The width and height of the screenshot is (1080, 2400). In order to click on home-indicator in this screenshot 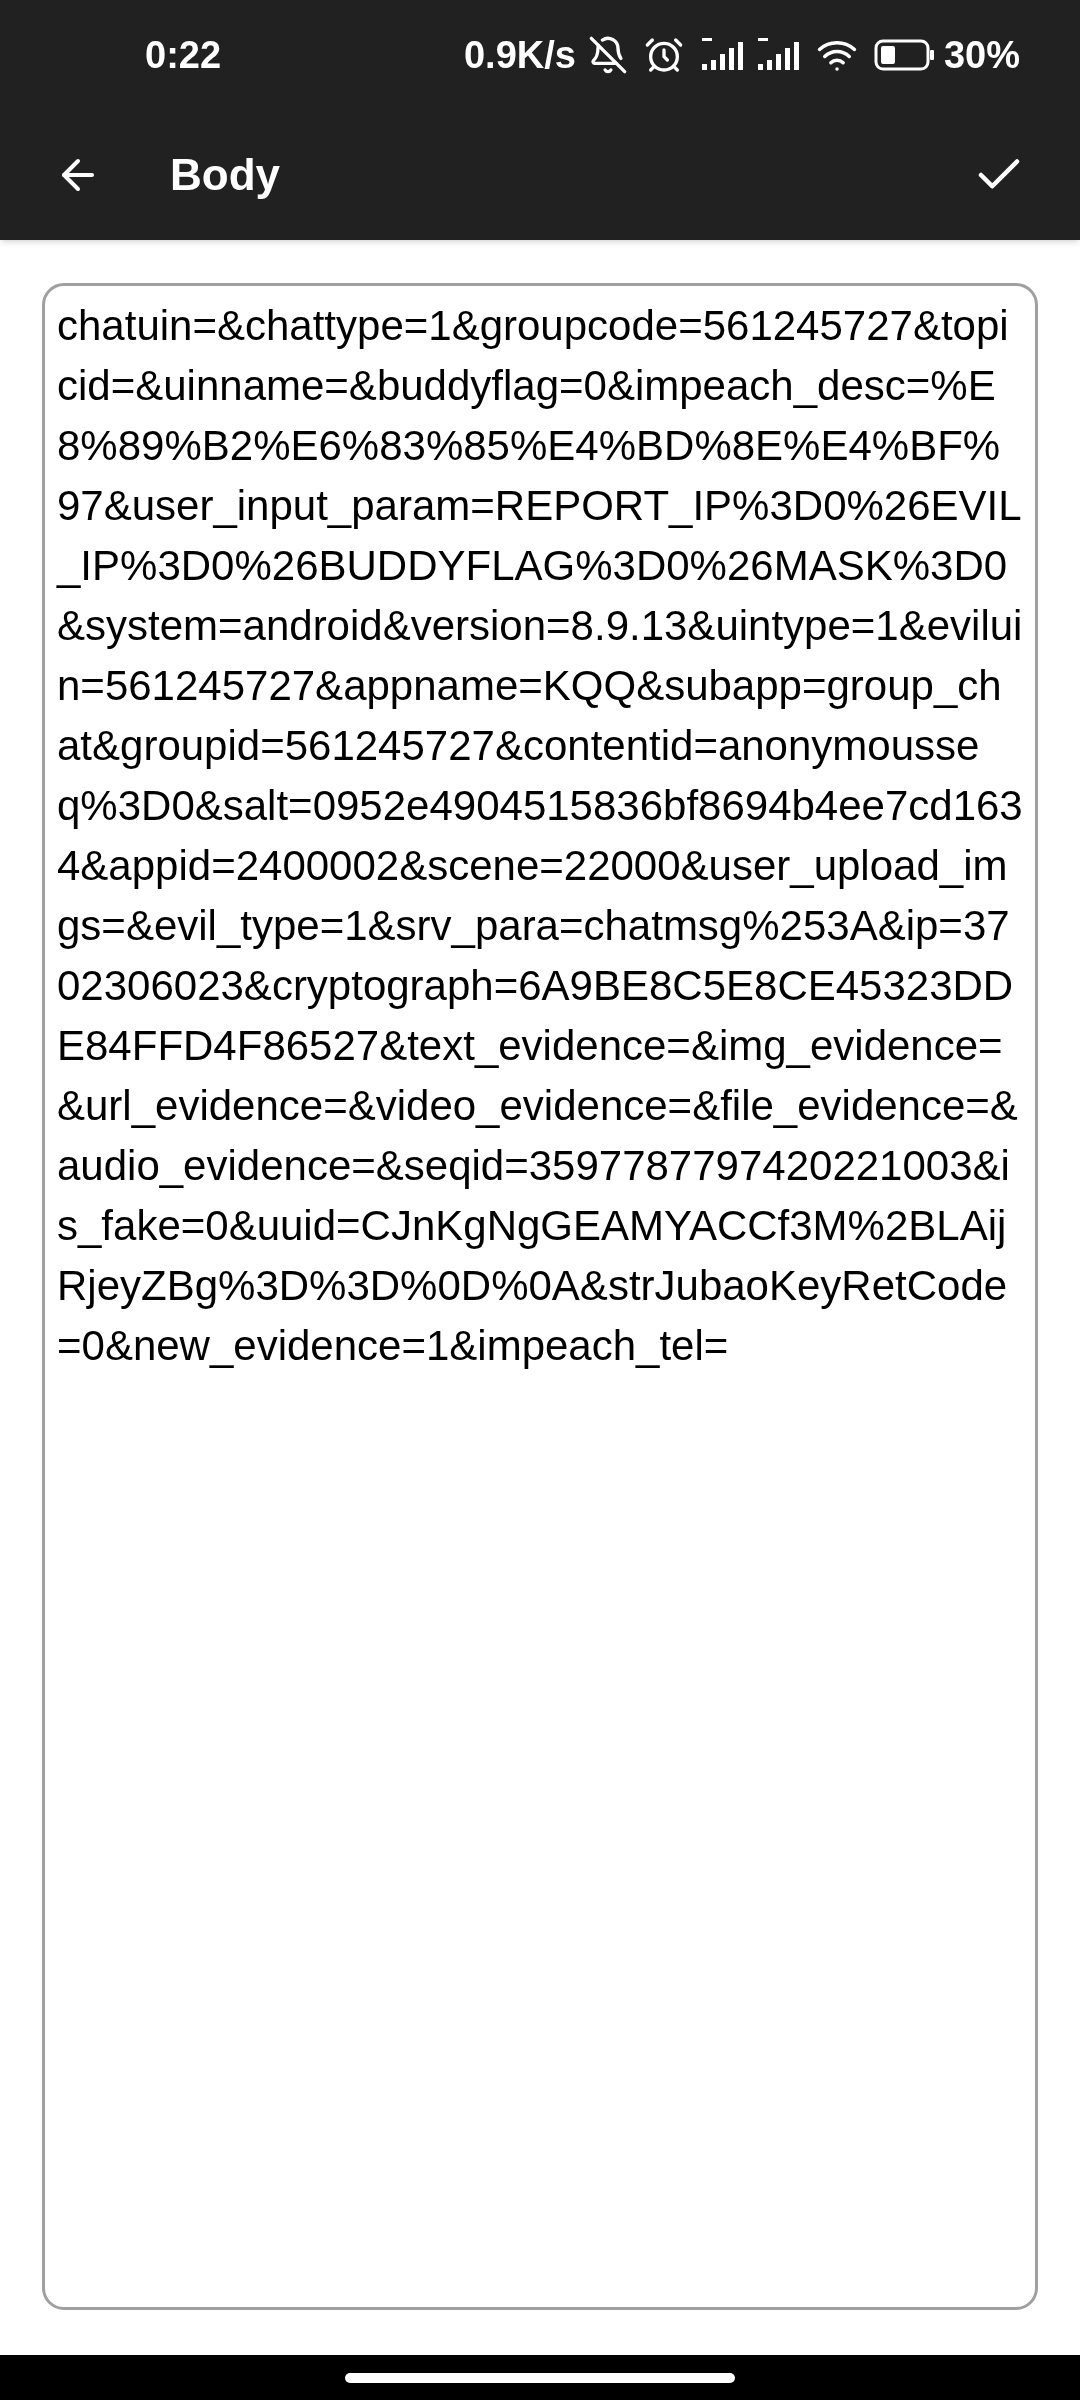, I will do `click(540, 2377)`.